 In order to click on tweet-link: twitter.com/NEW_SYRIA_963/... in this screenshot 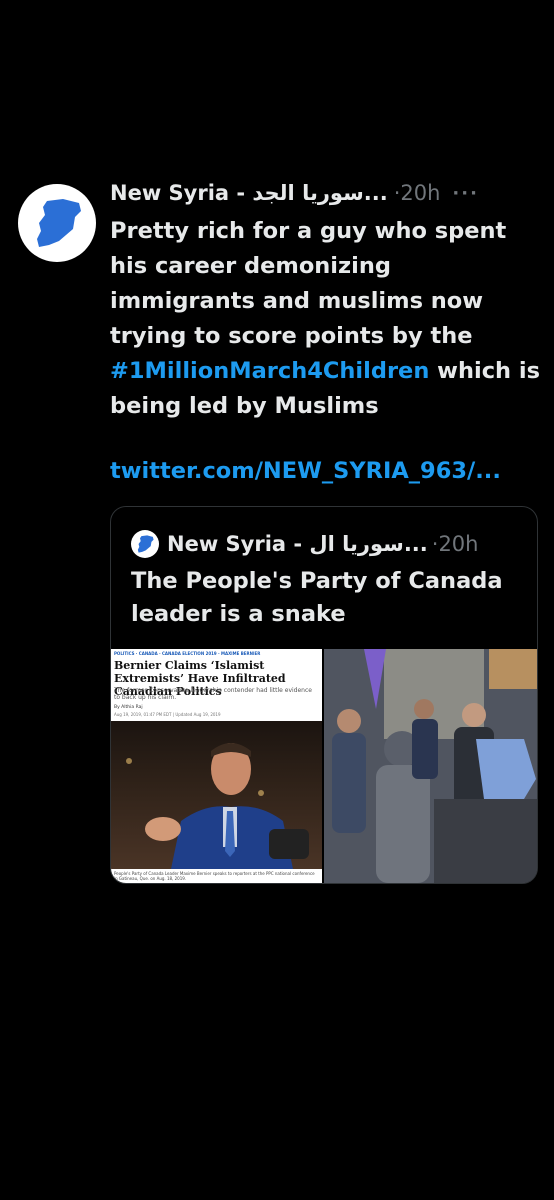, I will do `click(330, 471)`.